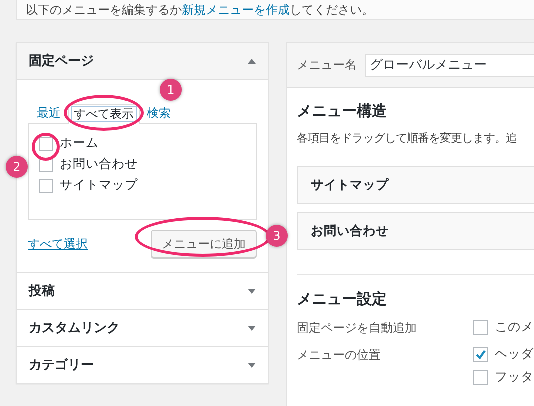  Describe the element at coordinates (357, 328) in the screenshot. I see `setting-label: 固定ページを自動追加` at that location.